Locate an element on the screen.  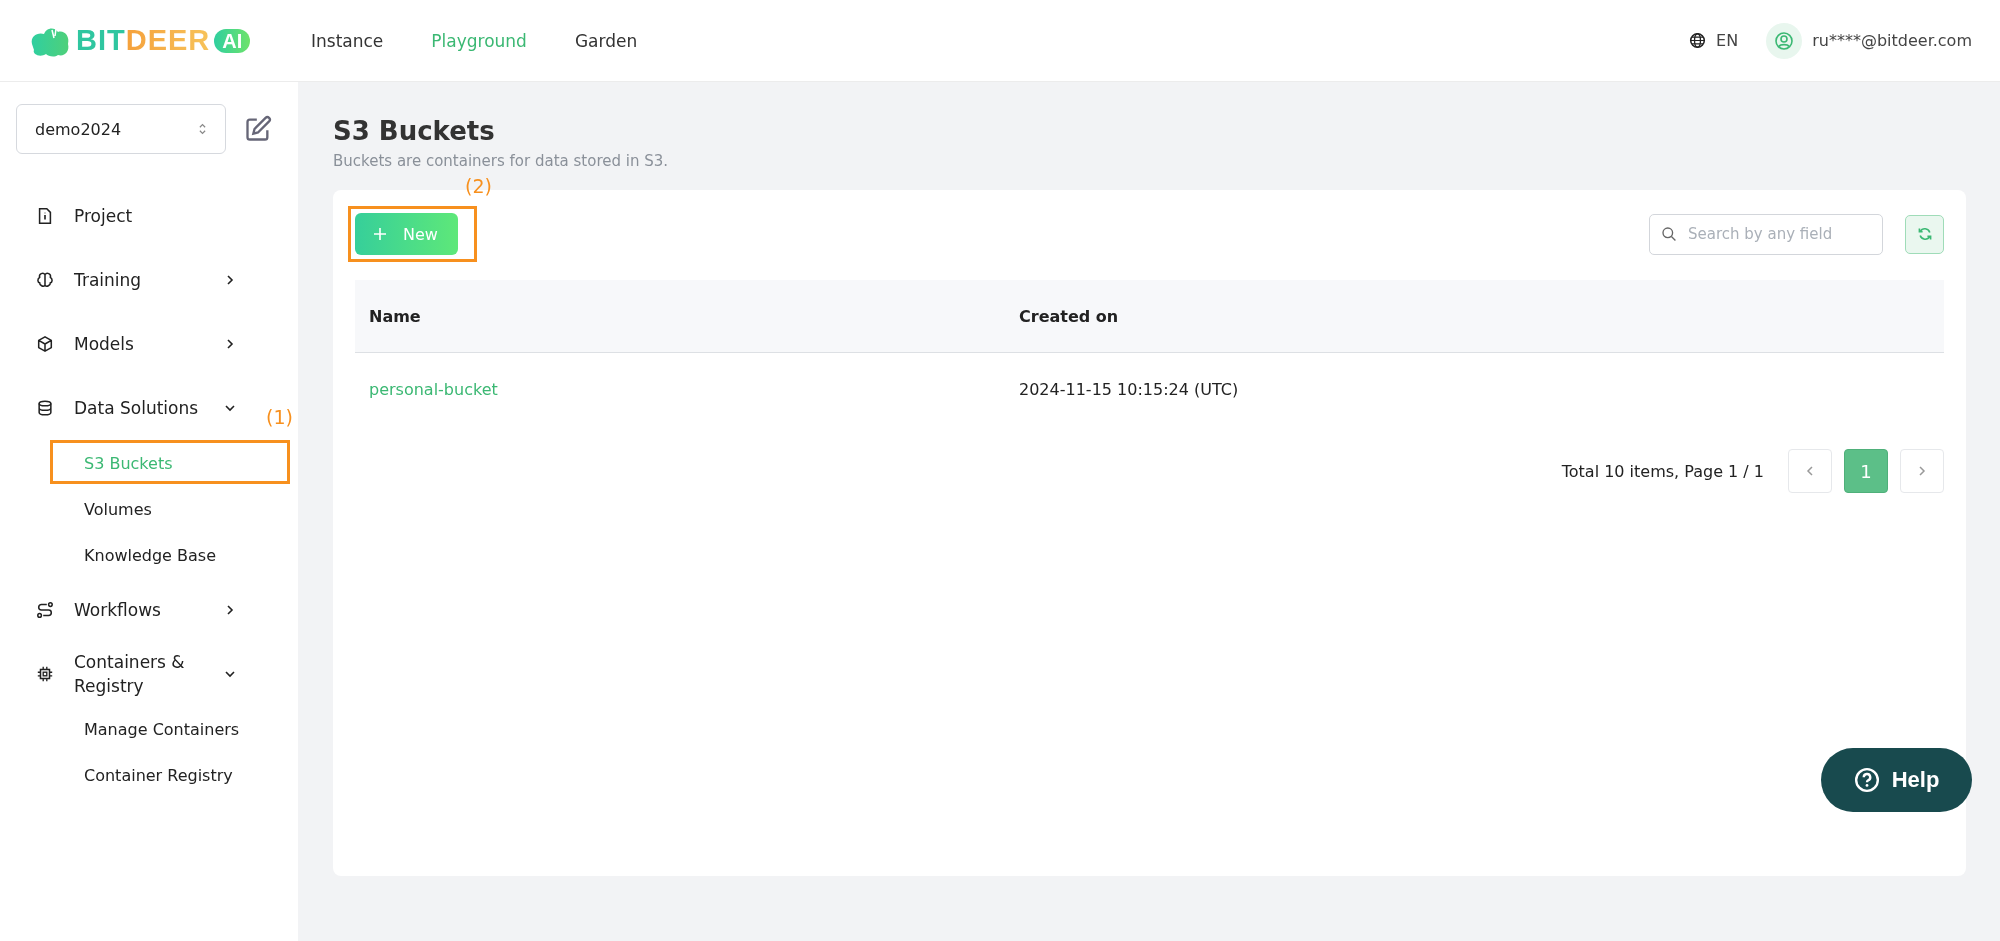
chevron-left-icon is located at coordinates (1810, 471).